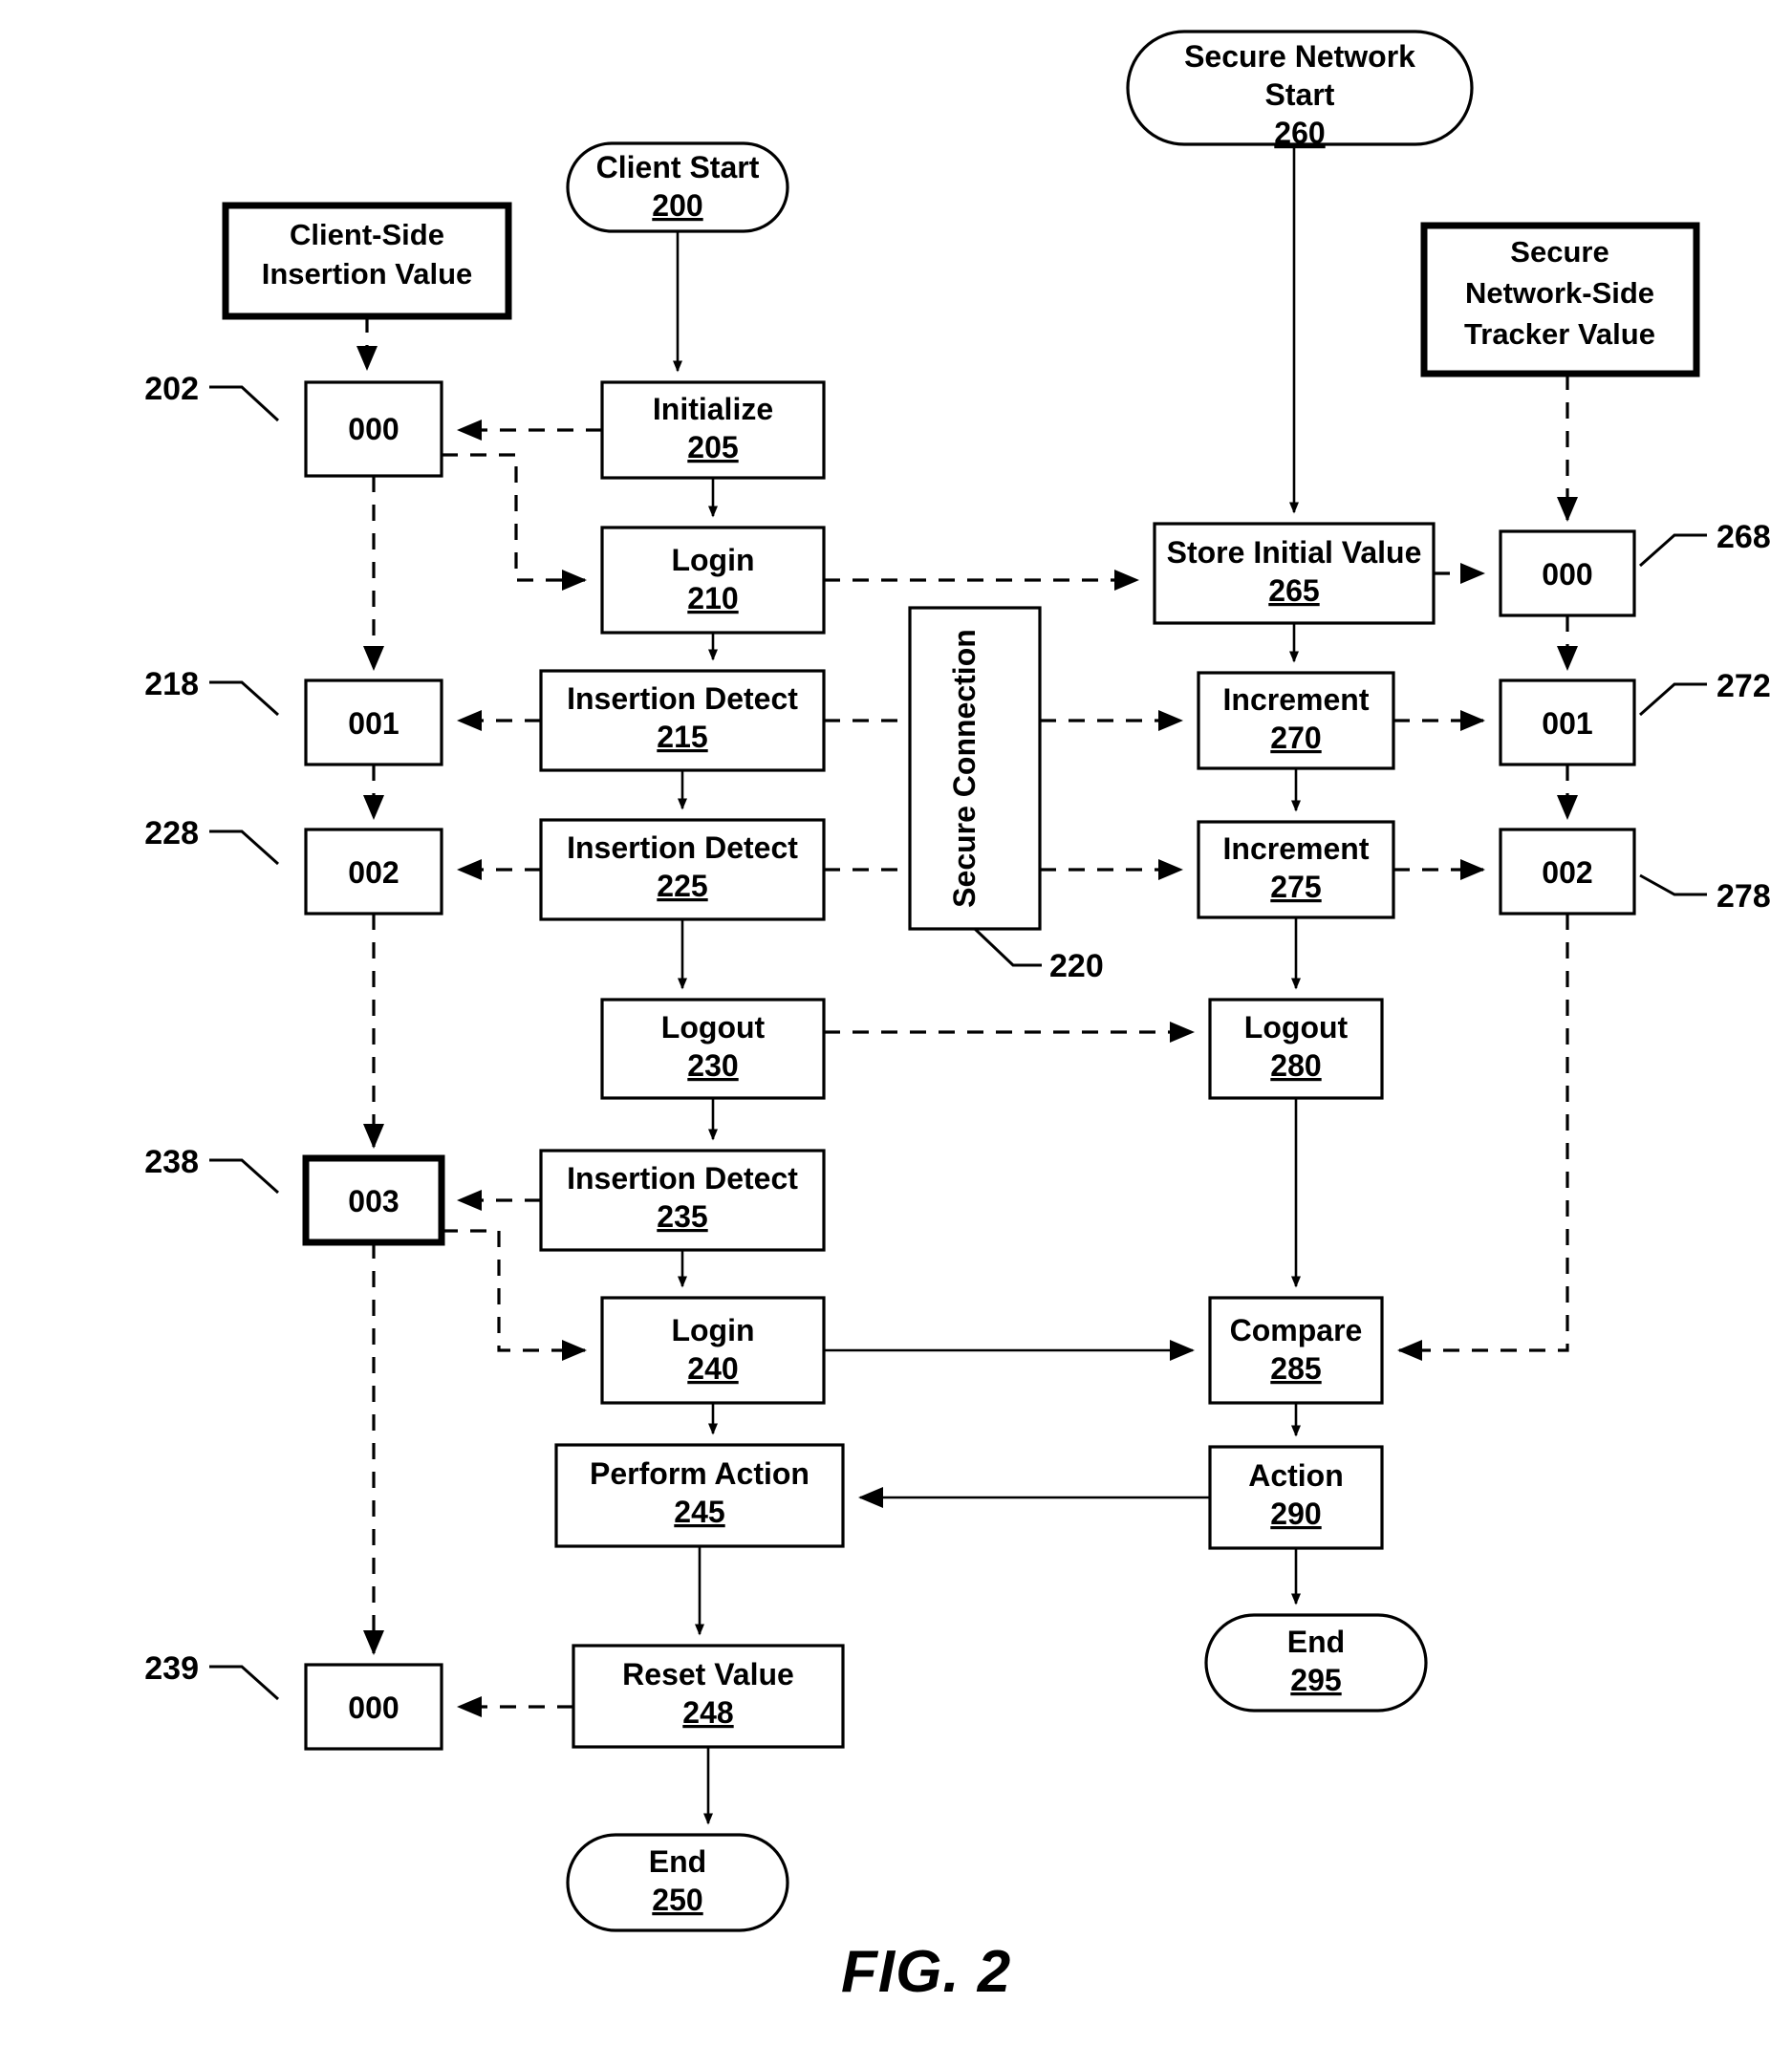 The width and height of the screenshot is (1792, 2068). What do you see at coordinates (699, 1512) in the screenshot?
I see `process-perform-action-245-ref: 245` at bounding box center [699, 1512].